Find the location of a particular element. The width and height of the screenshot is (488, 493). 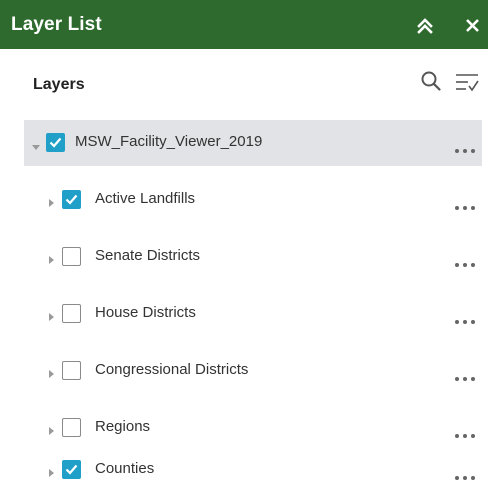

layer-row: Counties is located at coordinates (253, 470).